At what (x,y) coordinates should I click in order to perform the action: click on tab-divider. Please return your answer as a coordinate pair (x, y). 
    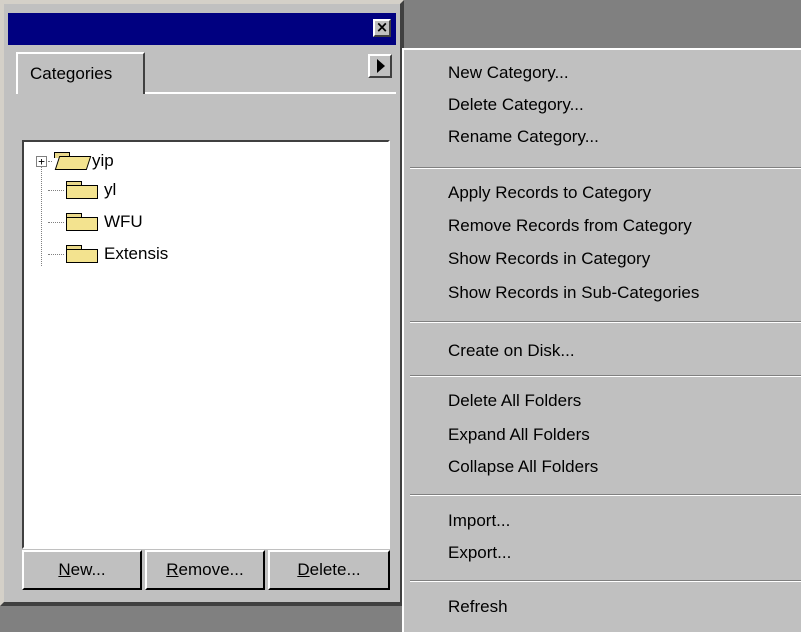
    Looking at the image, I should click on (270, 93).